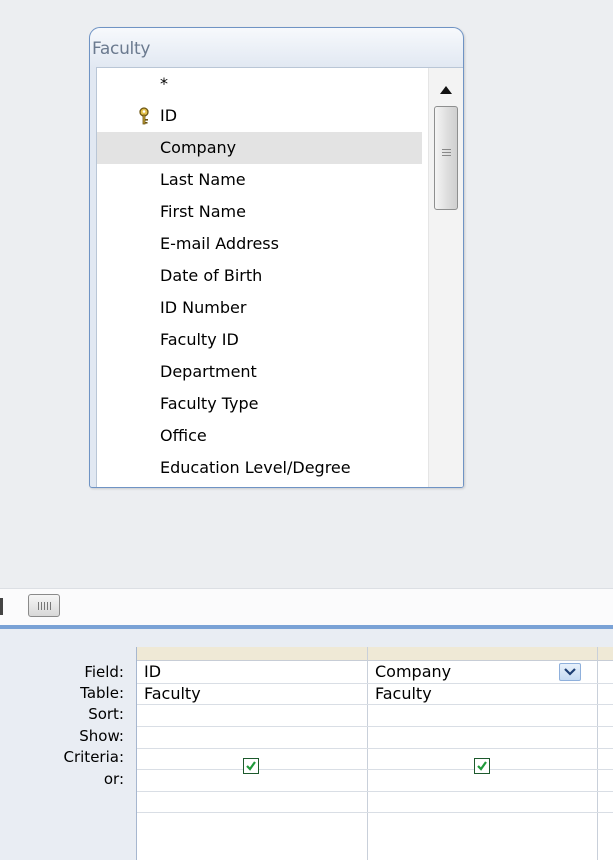 This screenshot has height=860, width=613. Describe the element at coordinates (106, 714) in the screenshot. I see `row-label-sort: Sort:` at that location.